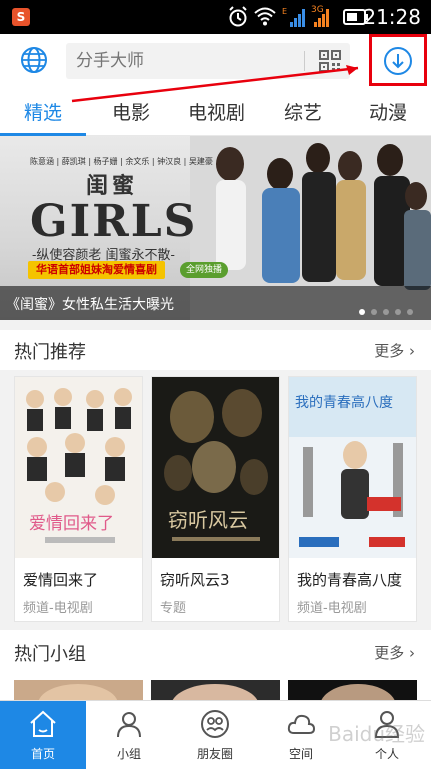 This screenshot has height=769, width=431. What do you see at coordinates (42, 754) in the screenshot?
I see `nav-label: 首页` at bounding box center [42, 754].